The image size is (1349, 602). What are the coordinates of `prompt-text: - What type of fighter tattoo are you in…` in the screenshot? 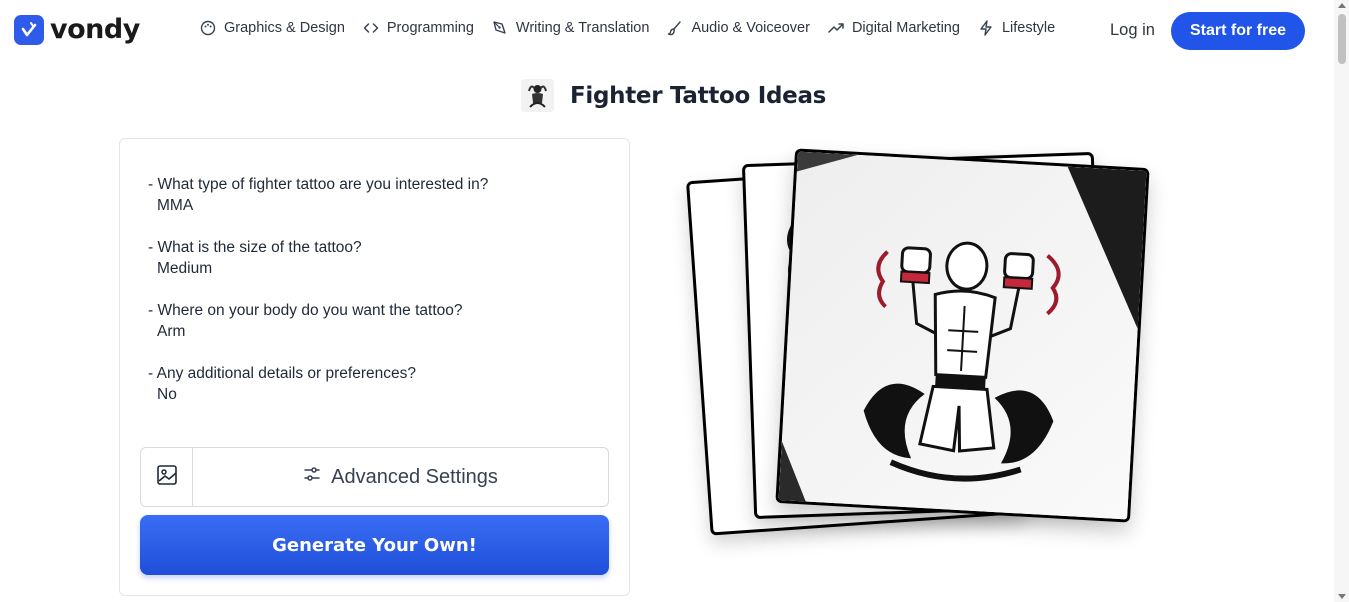 It's located at (318, 300).